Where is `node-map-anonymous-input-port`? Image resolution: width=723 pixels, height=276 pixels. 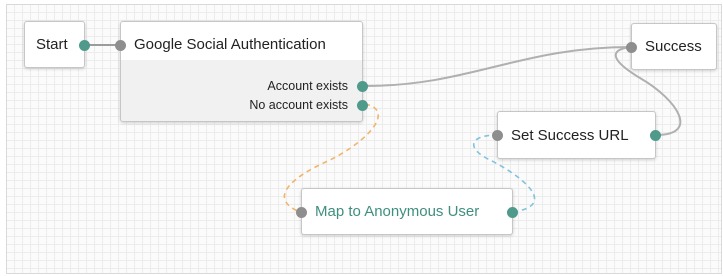 node-map-anonymous-input-port is located at coordinates (301, 212).